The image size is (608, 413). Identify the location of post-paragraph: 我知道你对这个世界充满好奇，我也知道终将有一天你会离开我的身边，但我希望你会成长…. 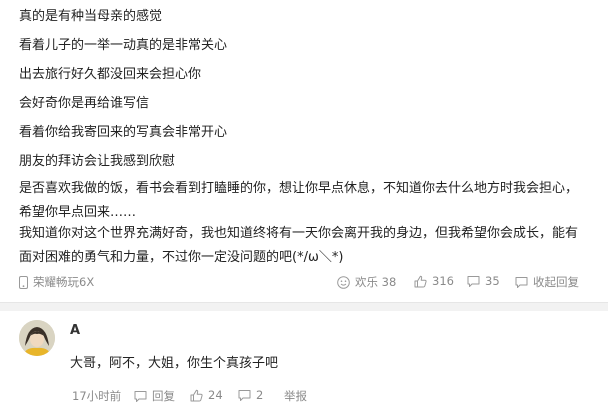
(299, 245).